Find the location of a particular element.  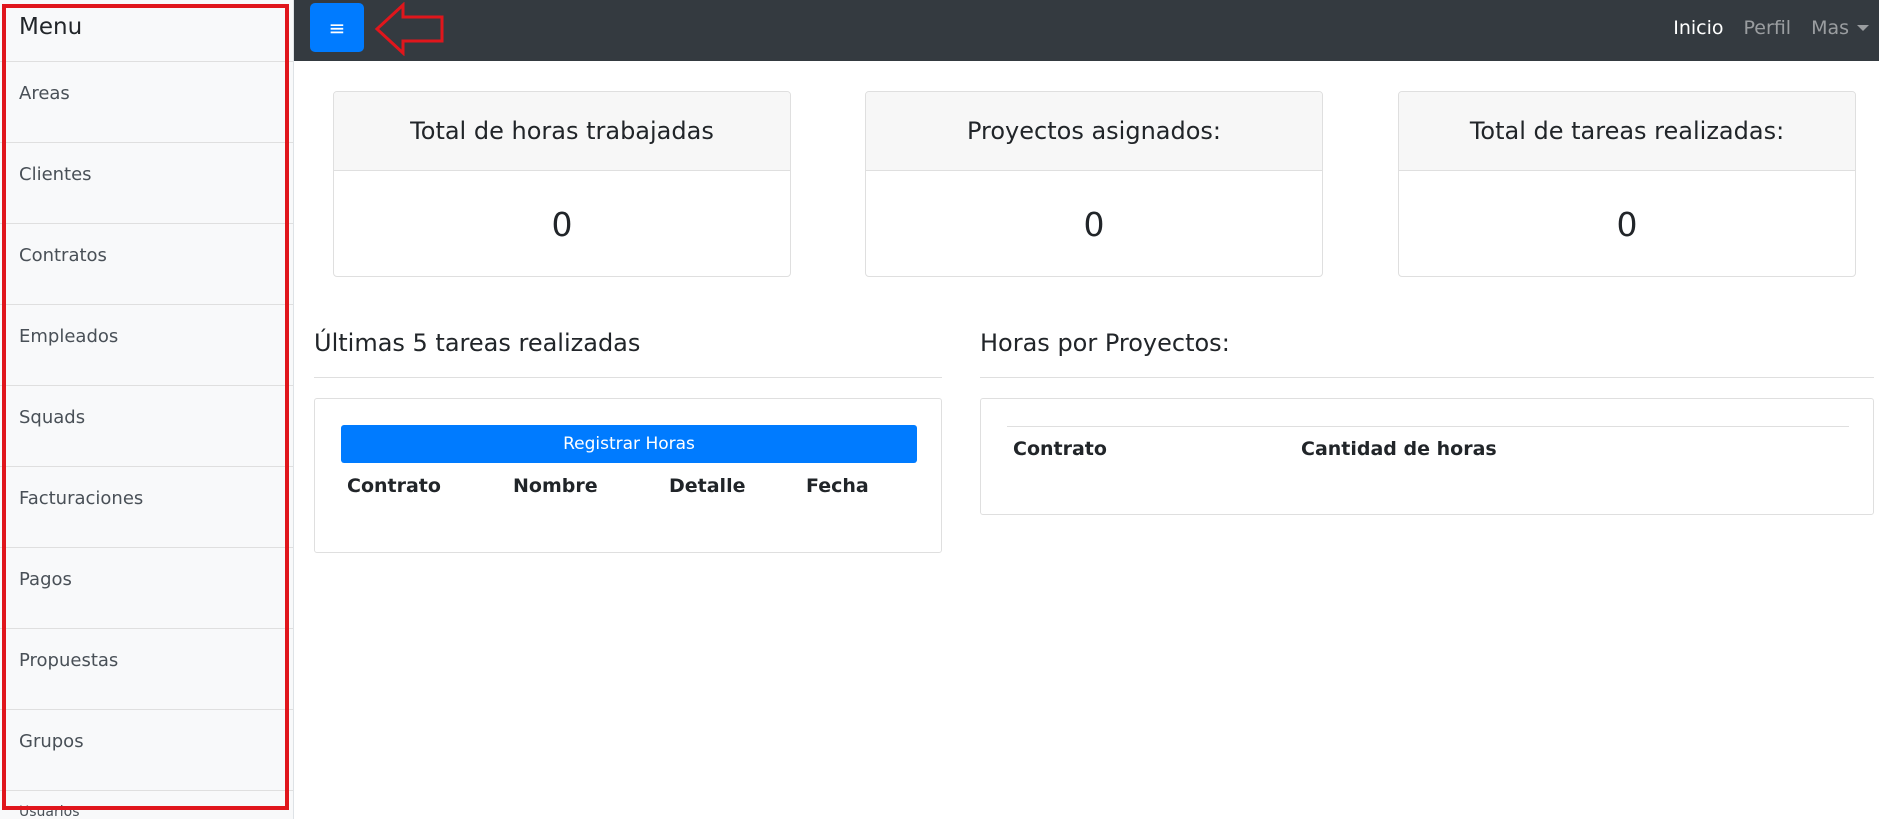

sidebar-item-squads: Squads is located at coordinates (146, 426).